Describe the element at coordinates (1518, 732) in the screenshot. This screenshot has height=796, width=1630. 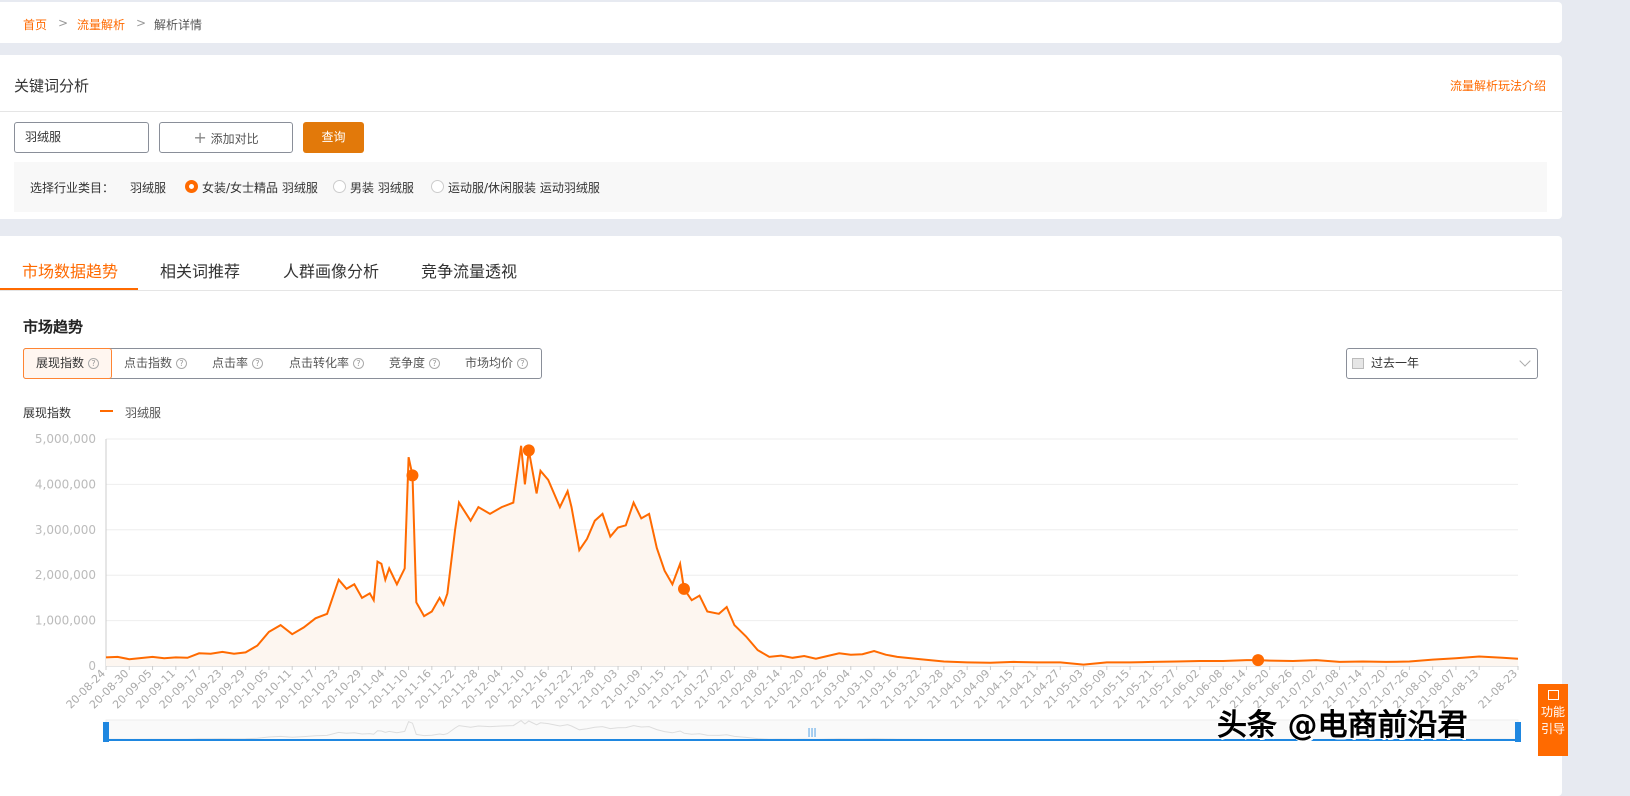
I see `zoom-slider-handle-right` at that location.